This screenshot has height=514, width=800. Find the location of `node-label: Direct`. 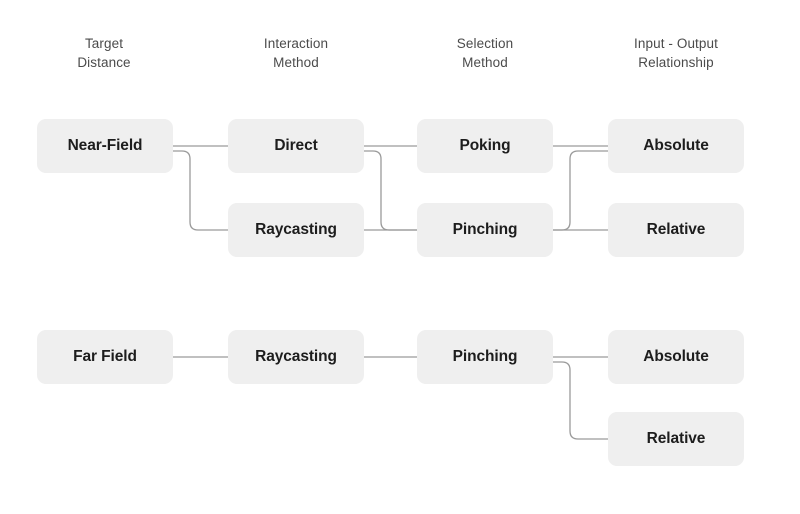

node-label: Direct is located at coordinates (296, 146).